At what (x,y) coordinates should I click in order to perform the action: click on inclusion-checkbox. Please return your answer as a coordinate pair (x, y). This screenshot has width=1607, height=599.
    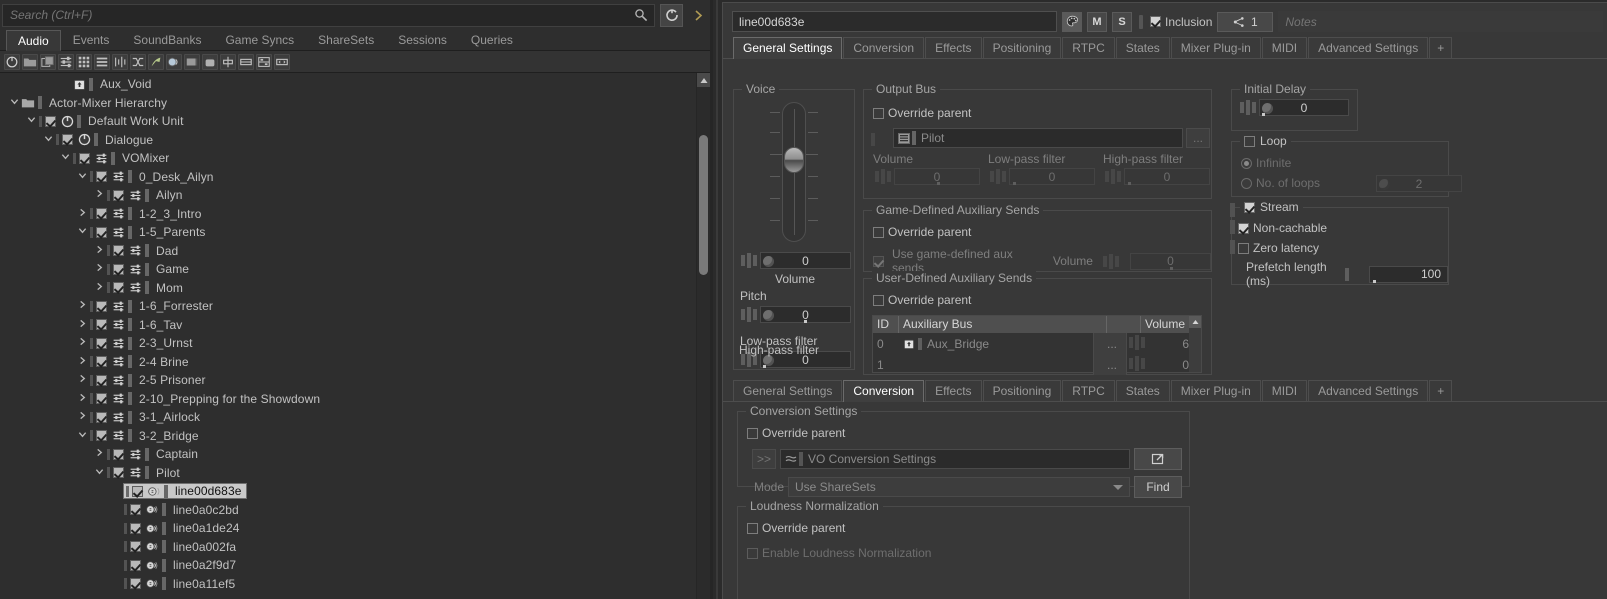
    Looking at the image, I should click on (1155, 21).